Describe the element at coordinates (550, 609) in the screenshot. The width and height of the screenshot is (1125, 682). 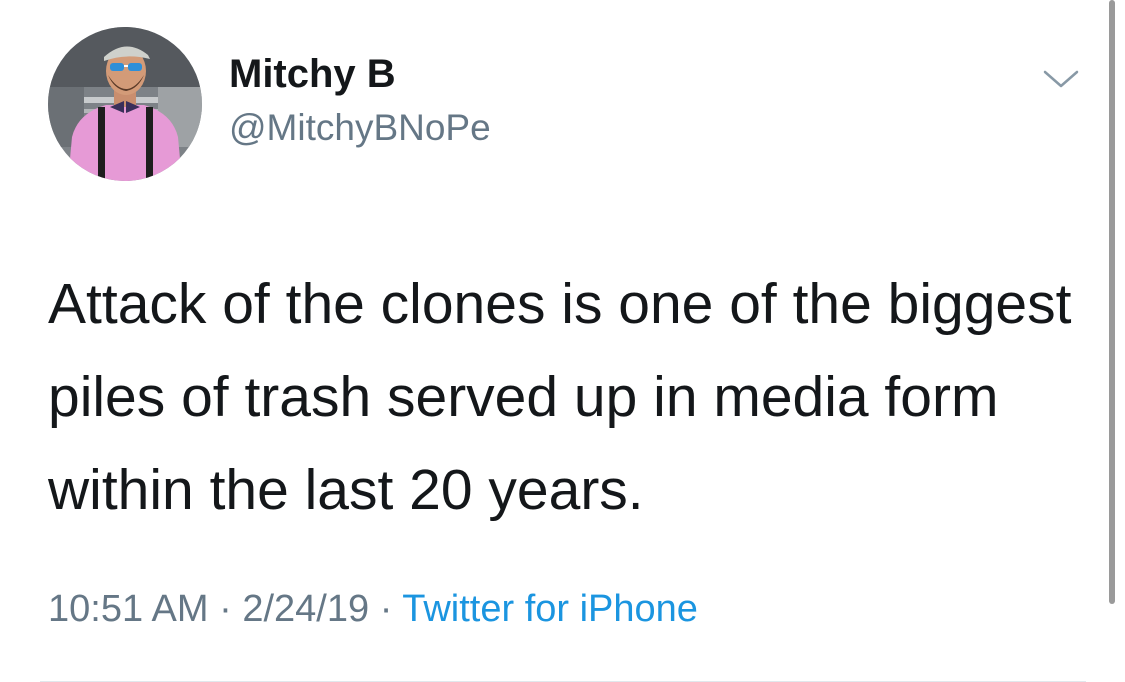
I see `tweet-source-link: Twitter for iPhone` at that location.